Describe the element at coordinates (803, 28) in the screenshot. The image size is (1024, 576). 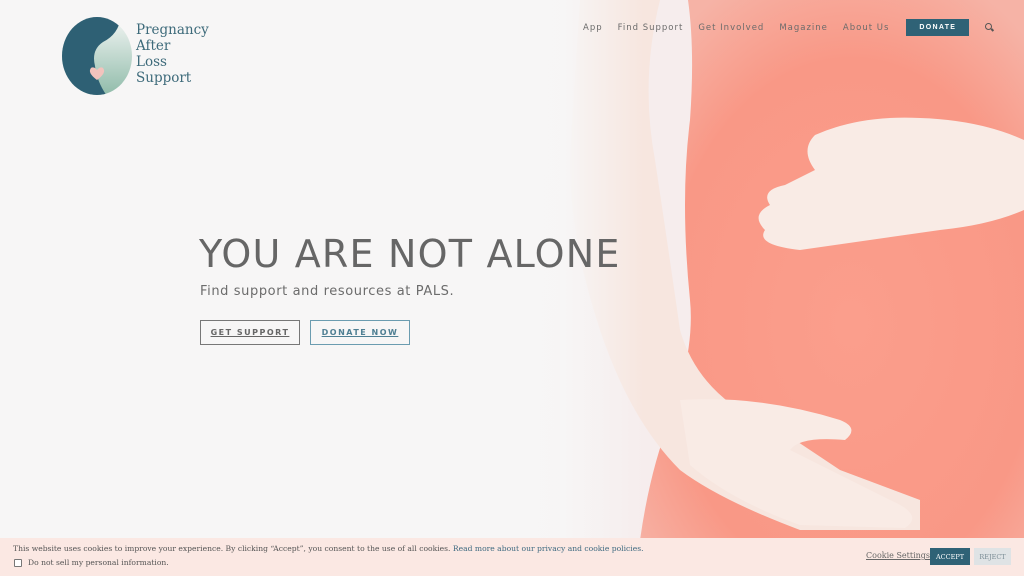
I see `nav-item-magazine: Magazine` at that location.